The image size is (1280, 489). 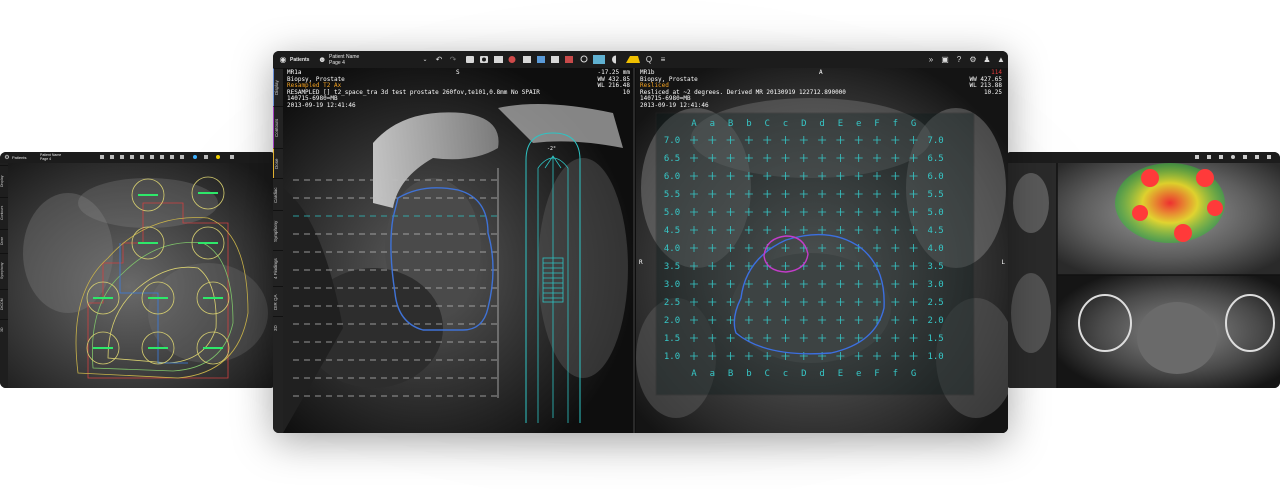 What do you see at coordinates (1001, 60) in the screenshot?
I see `bell-icon: ▲` at bounding box center [1001, 60].